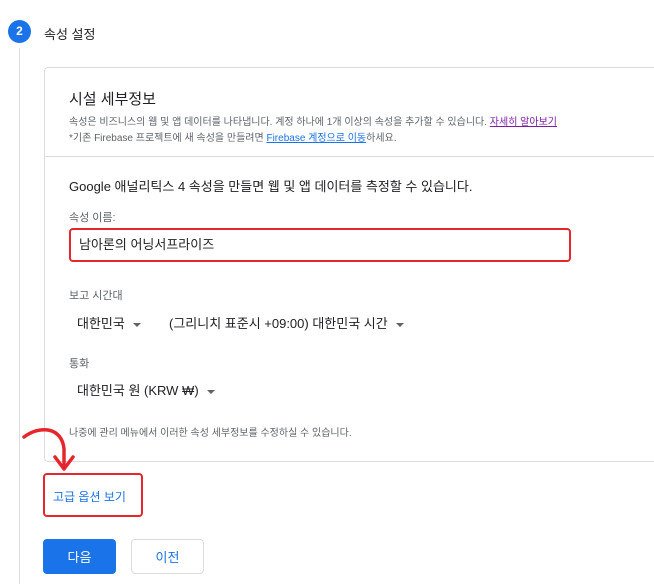 Image resolution: width=654 pixels, height=584 pixels. I want to click on currency-label: 통화, so click(79, 364).